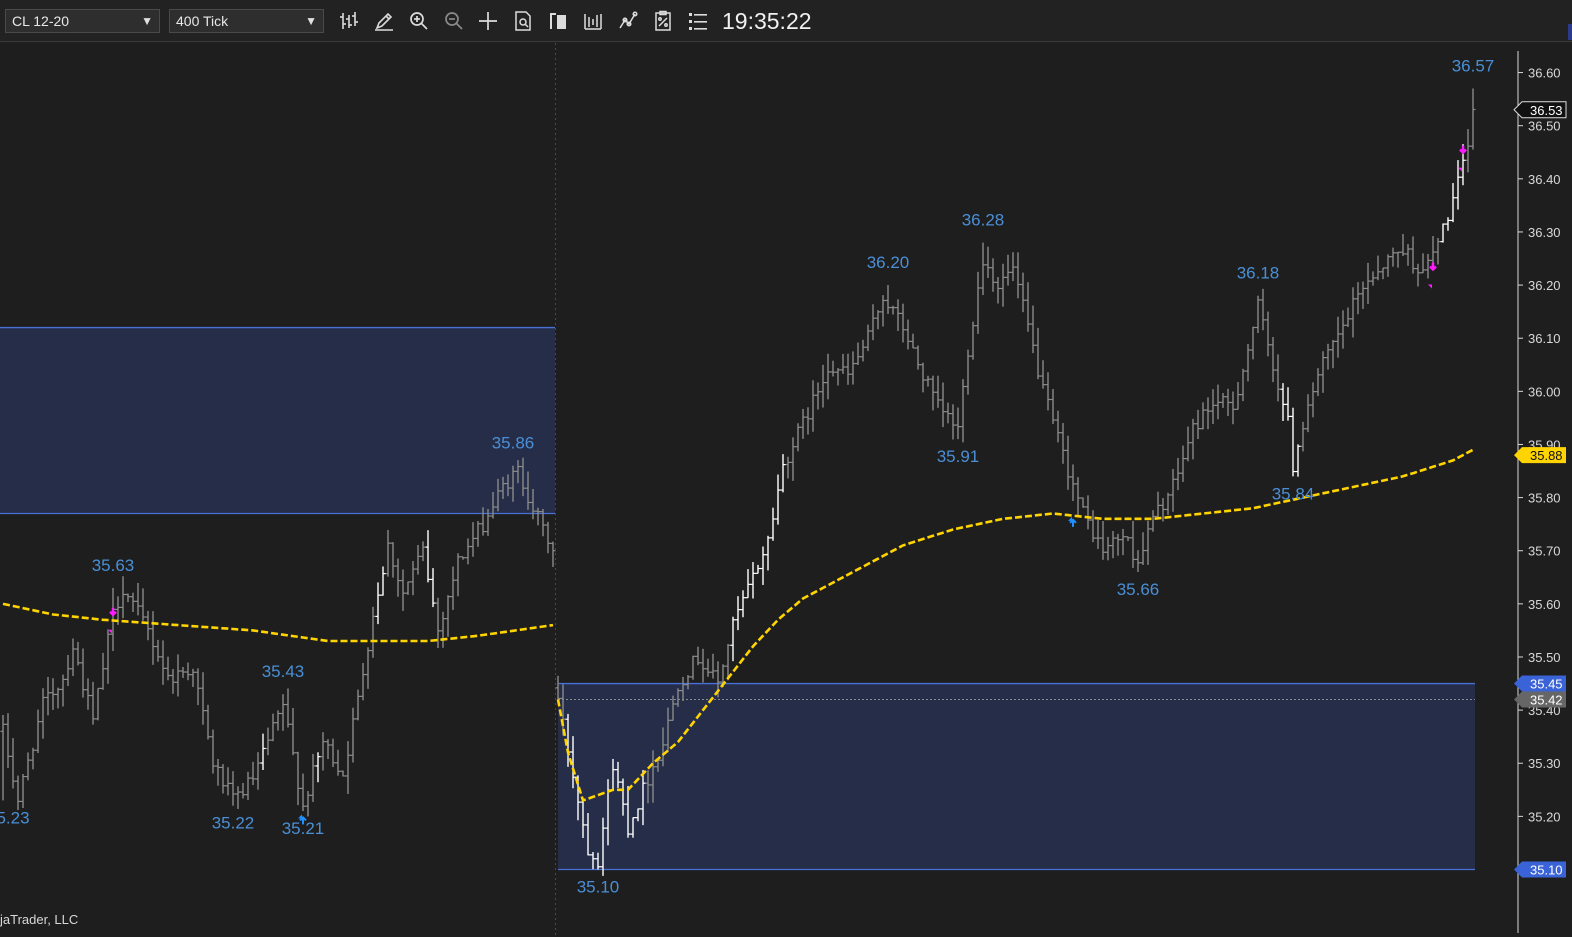  What do you see at coordinates (767, 21) in the screenshot?
I see `clock-display: 19:35:22` at bounding box center [767, 21].